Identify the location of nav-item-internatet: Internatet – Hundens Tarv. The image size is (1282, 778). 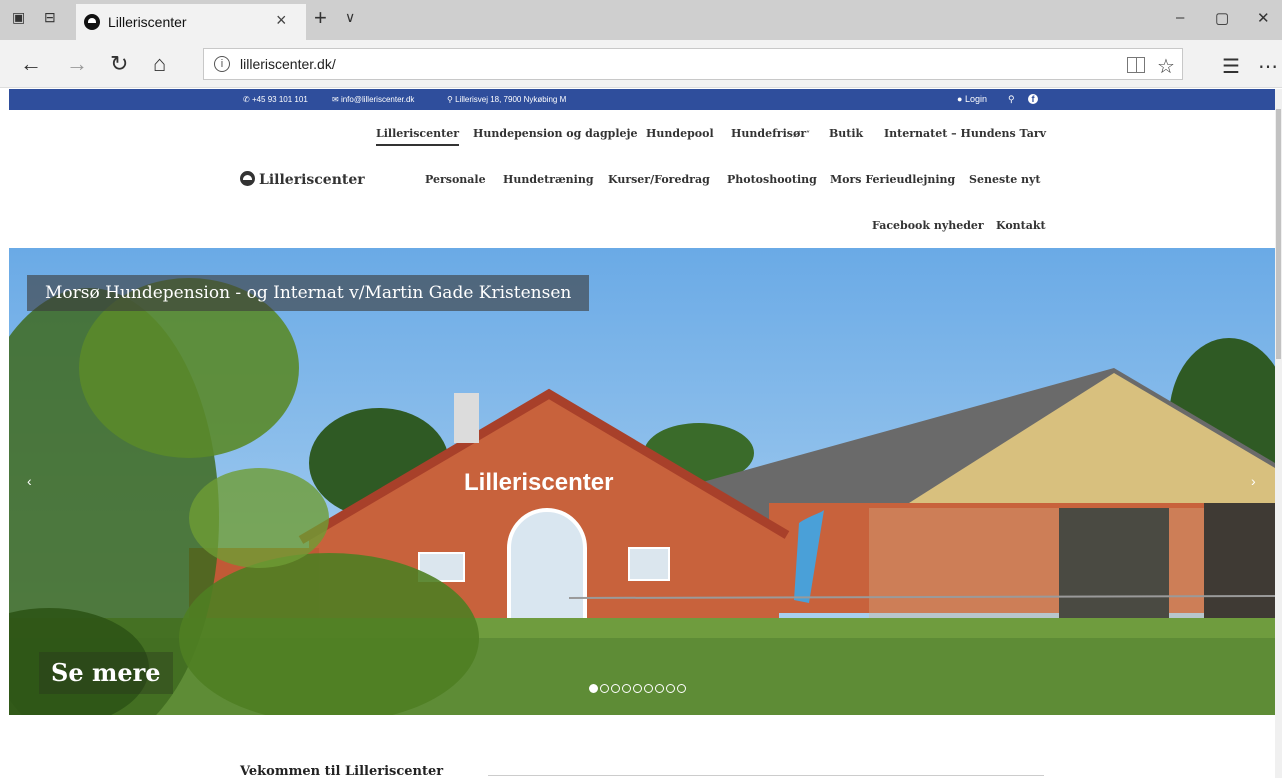
(965, 133).